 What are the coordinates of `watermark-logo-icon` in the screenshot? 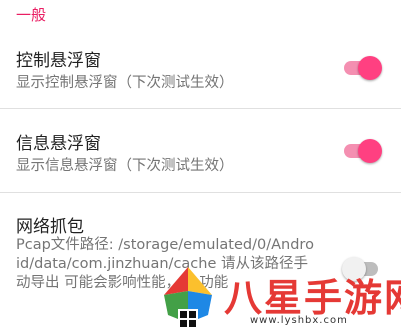 It's located at (188, 298).